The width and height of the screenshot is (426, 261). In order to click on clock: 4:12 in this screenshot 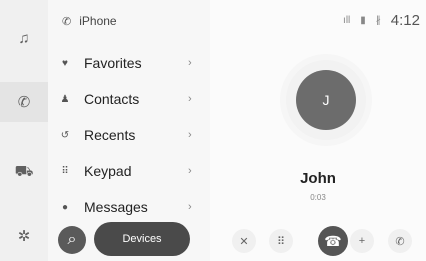, I will do `click(405, 20)`.